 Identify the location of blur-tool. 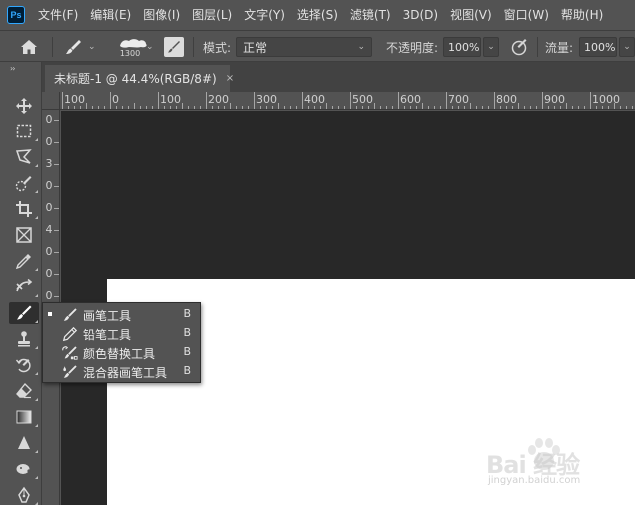
(24, 443).